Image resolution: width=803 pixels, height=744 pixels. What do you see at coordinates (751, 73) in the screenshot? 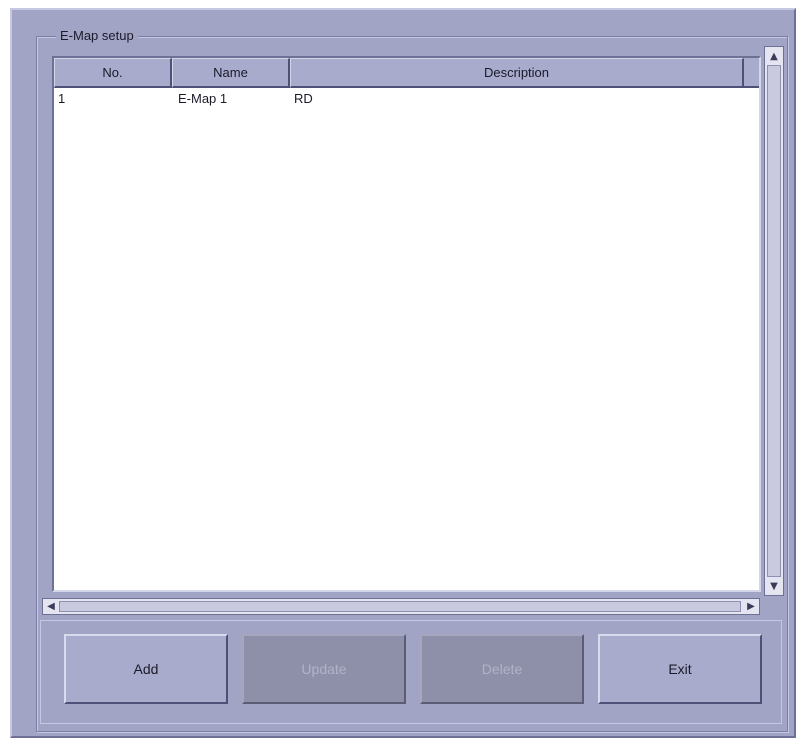
I see `column-header-filler` at bounding box center [751, 73].